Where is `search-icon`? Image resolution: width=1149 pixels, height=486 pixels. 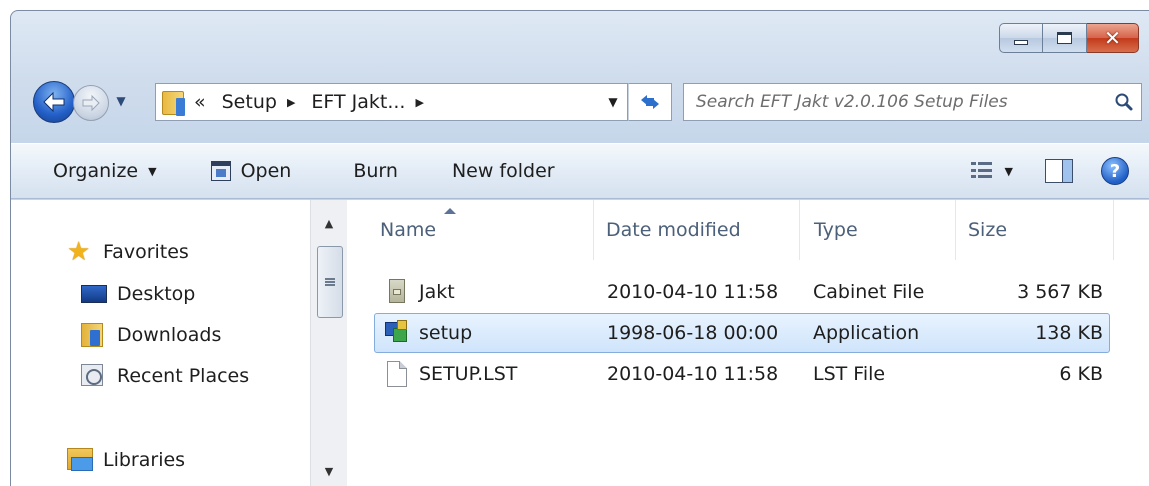 search-icon is located at coordinates (1124, 102).